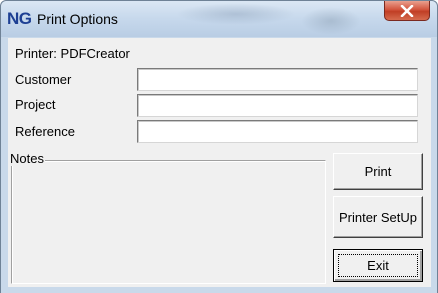 The width and height of the screenshot is (438, 293). What do you see at coordinates (378, 217) in the screenshot?
I see `printer-setup-button: Printer SetUp` at bounding box center [378, 217].